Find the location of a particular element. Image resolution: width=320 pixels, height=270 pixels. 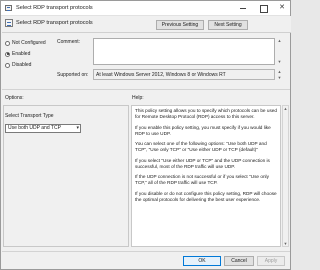

transport-type-label: Select Transport Type is located at coordinates (29, 116).